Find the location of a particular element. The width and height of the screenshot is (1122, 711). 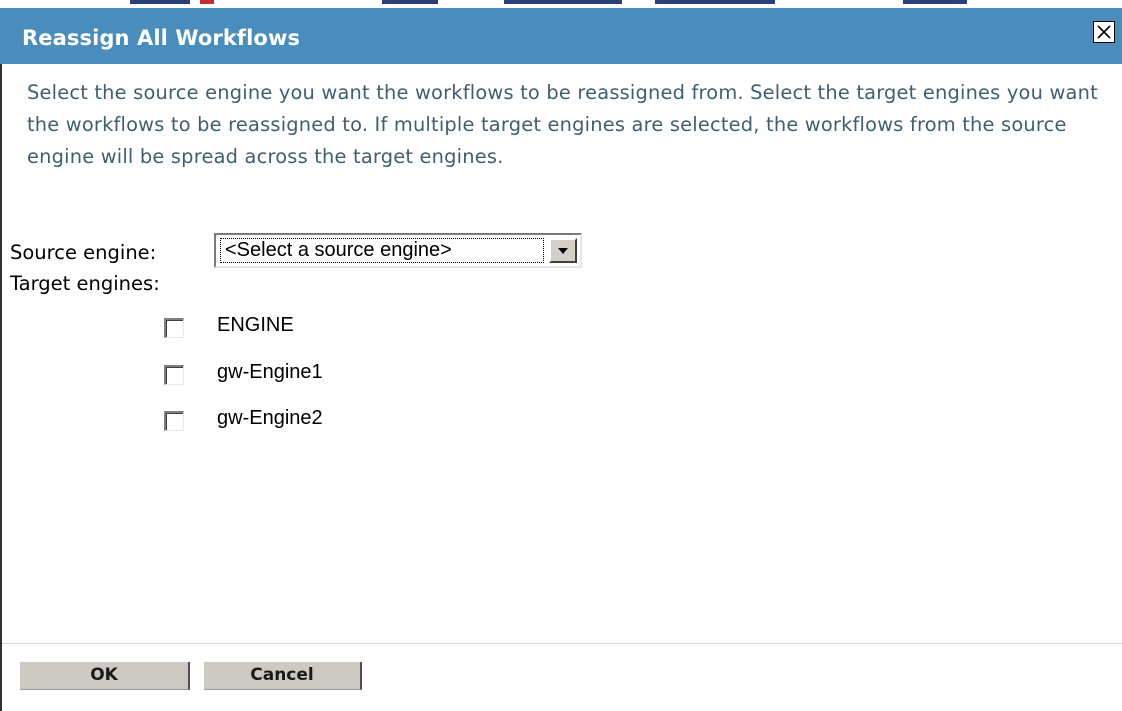

footer-divider is located at coordinates (562, 643).